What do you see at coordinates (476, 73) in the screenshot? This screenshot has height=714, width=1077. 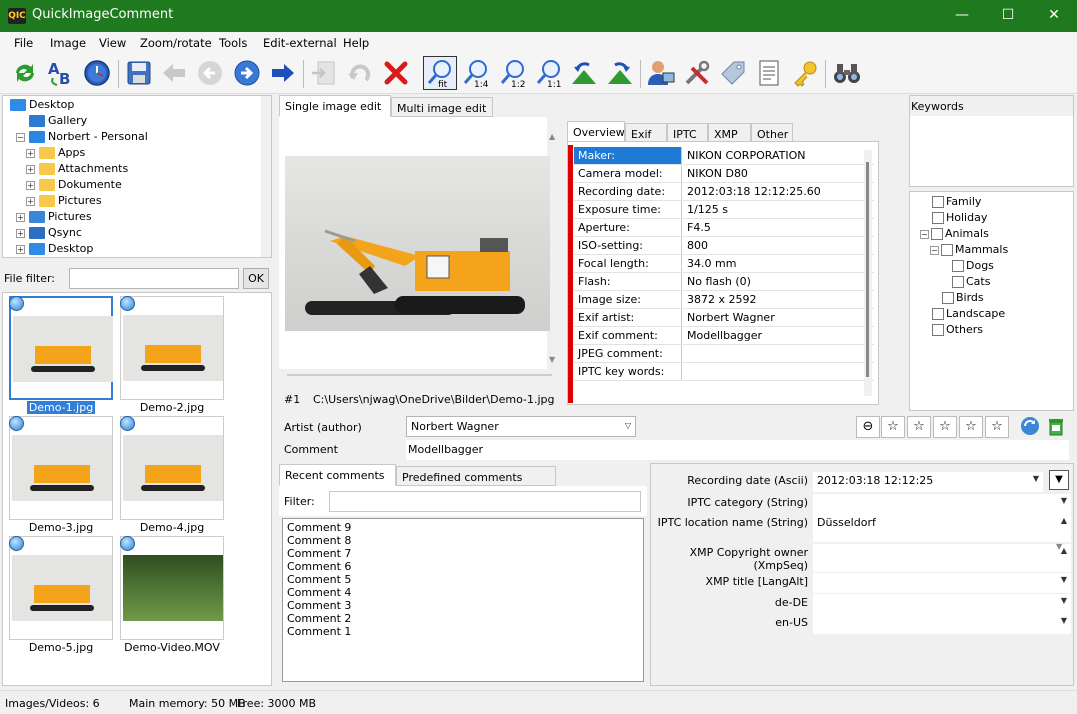 I see `zoom-1-4-icon: 1:4` at bounding box center [476, 73].